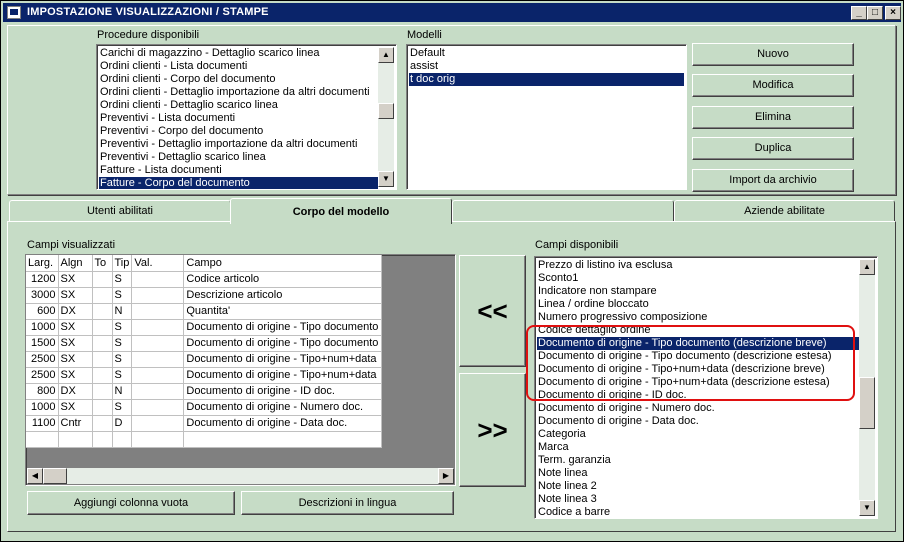  Describe the element at coordinates (698, 291) in the screenshot. I see `list-item: Indicatore non stampare` at that location.